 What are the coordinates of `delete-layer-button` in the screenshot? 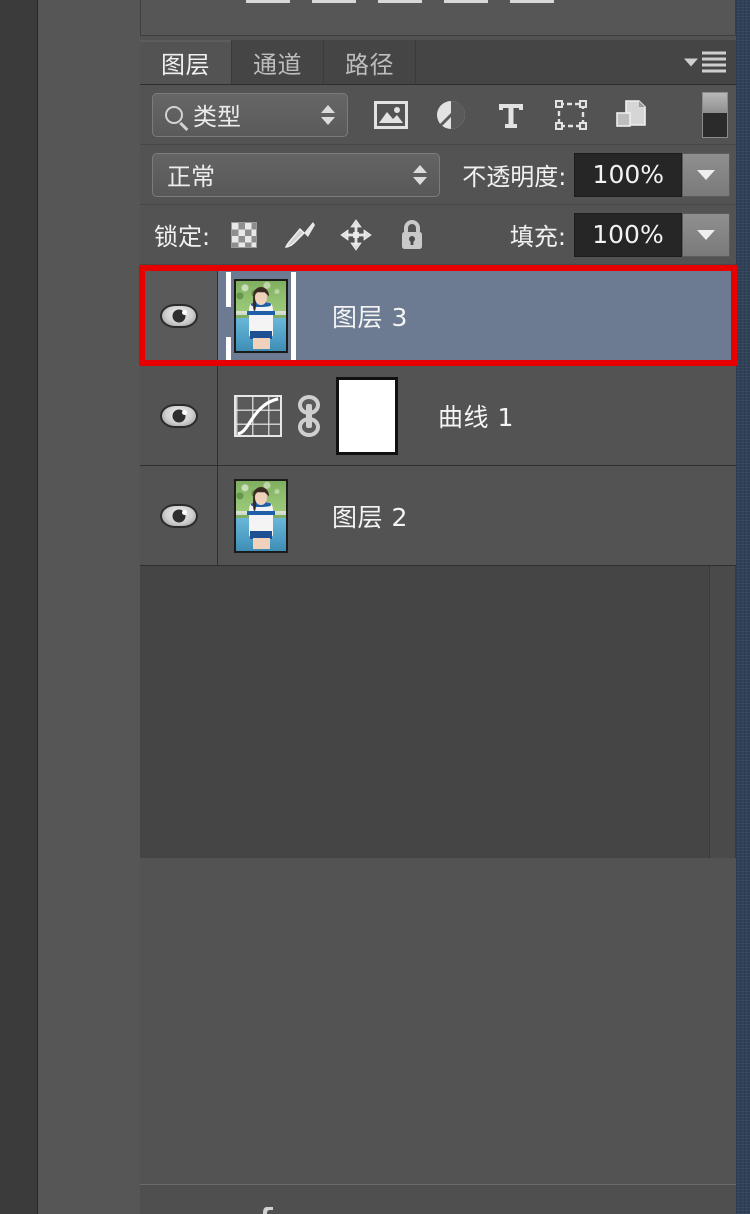 It's located at (696, 1208).